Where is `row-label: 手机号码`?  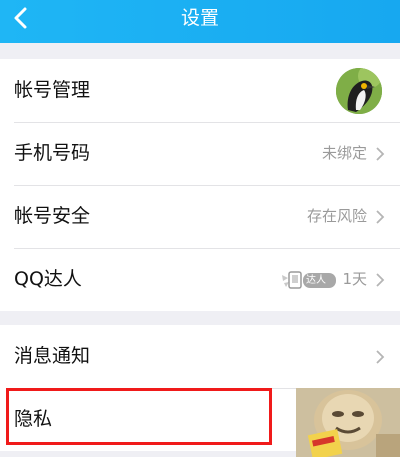
row-label: 手机号码 is located at coordinates (52, 153).